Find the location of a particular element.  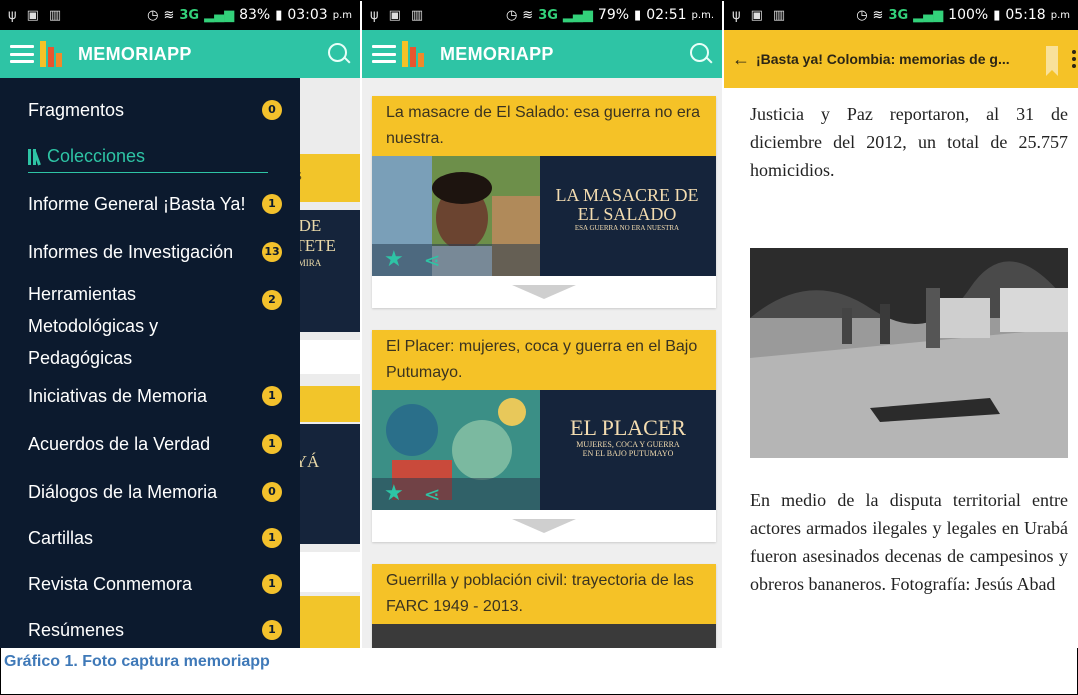

drawer-item-revista: Revista Conmemora is located at coordinates (150, 584).